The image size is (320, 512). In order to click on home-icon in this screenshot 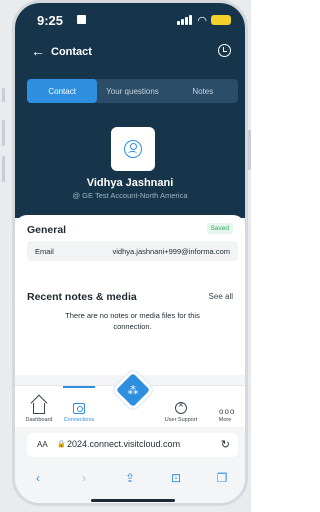, I will do `click(39, 408)`.